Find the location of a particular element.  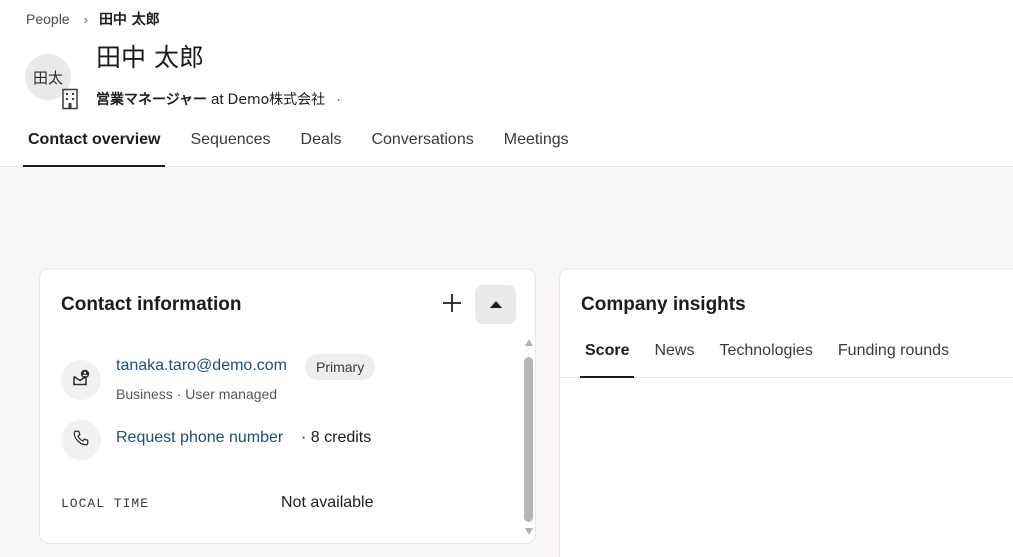

building-icon is located at coordinates (71, 99).